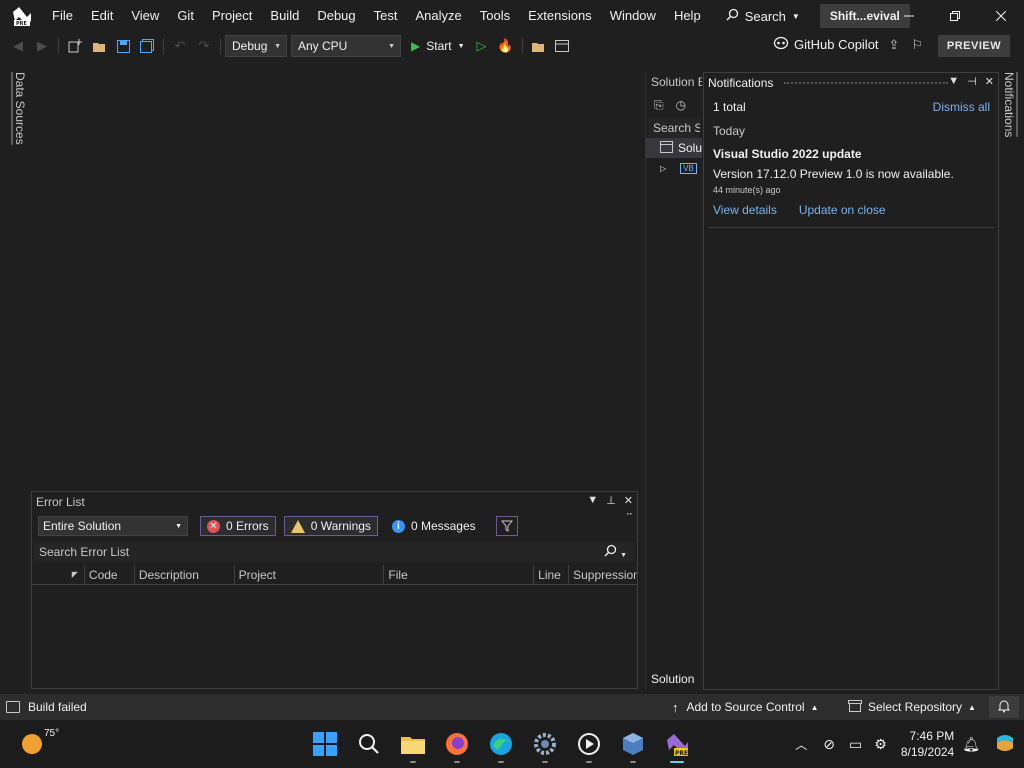  I want to click on column-code: Code, so click(108, 574).